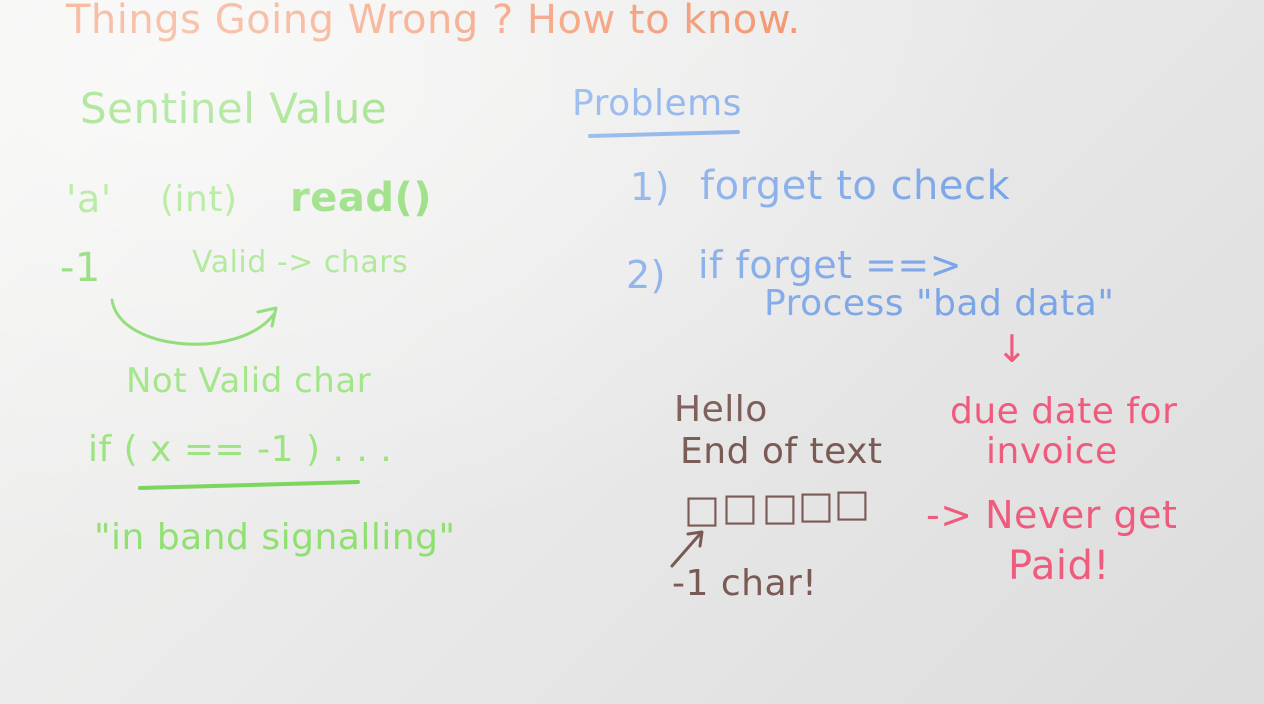 The width and height of the screenshot is (1264, 704). What do you see at coordinates (193, 322) in the screenshot?
I see `curved-arrow-icon` at bounding box center [193, 322].